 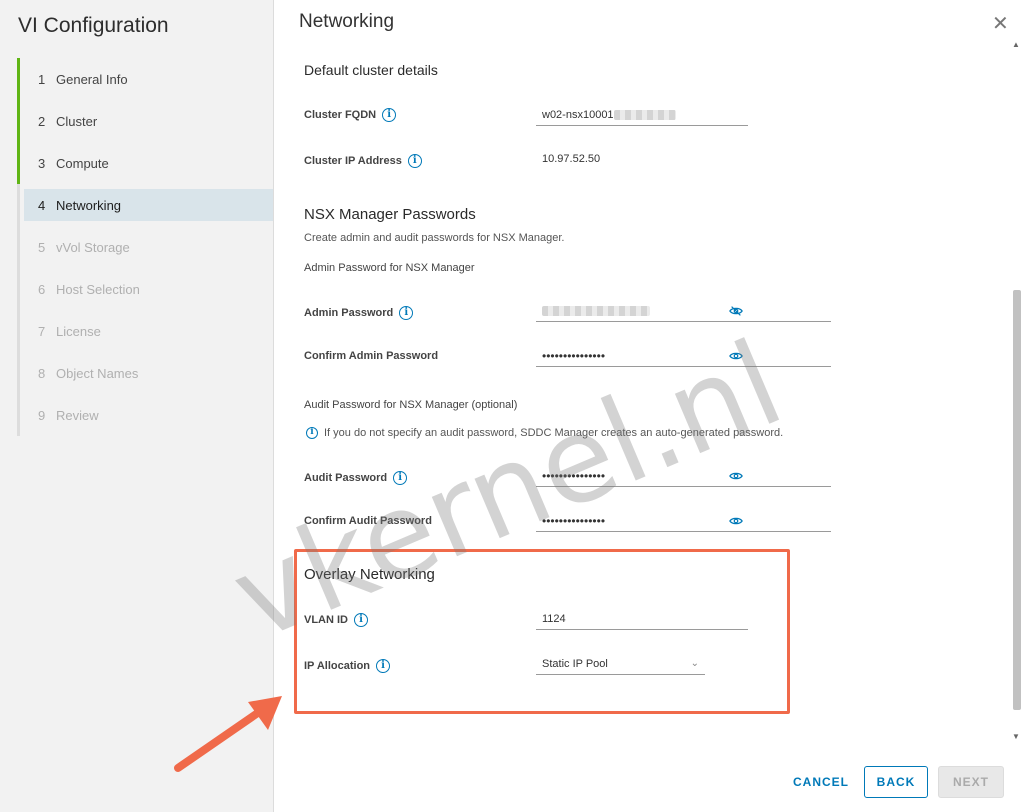 I want to click on step-number: 7, so click(x=42, y=331).